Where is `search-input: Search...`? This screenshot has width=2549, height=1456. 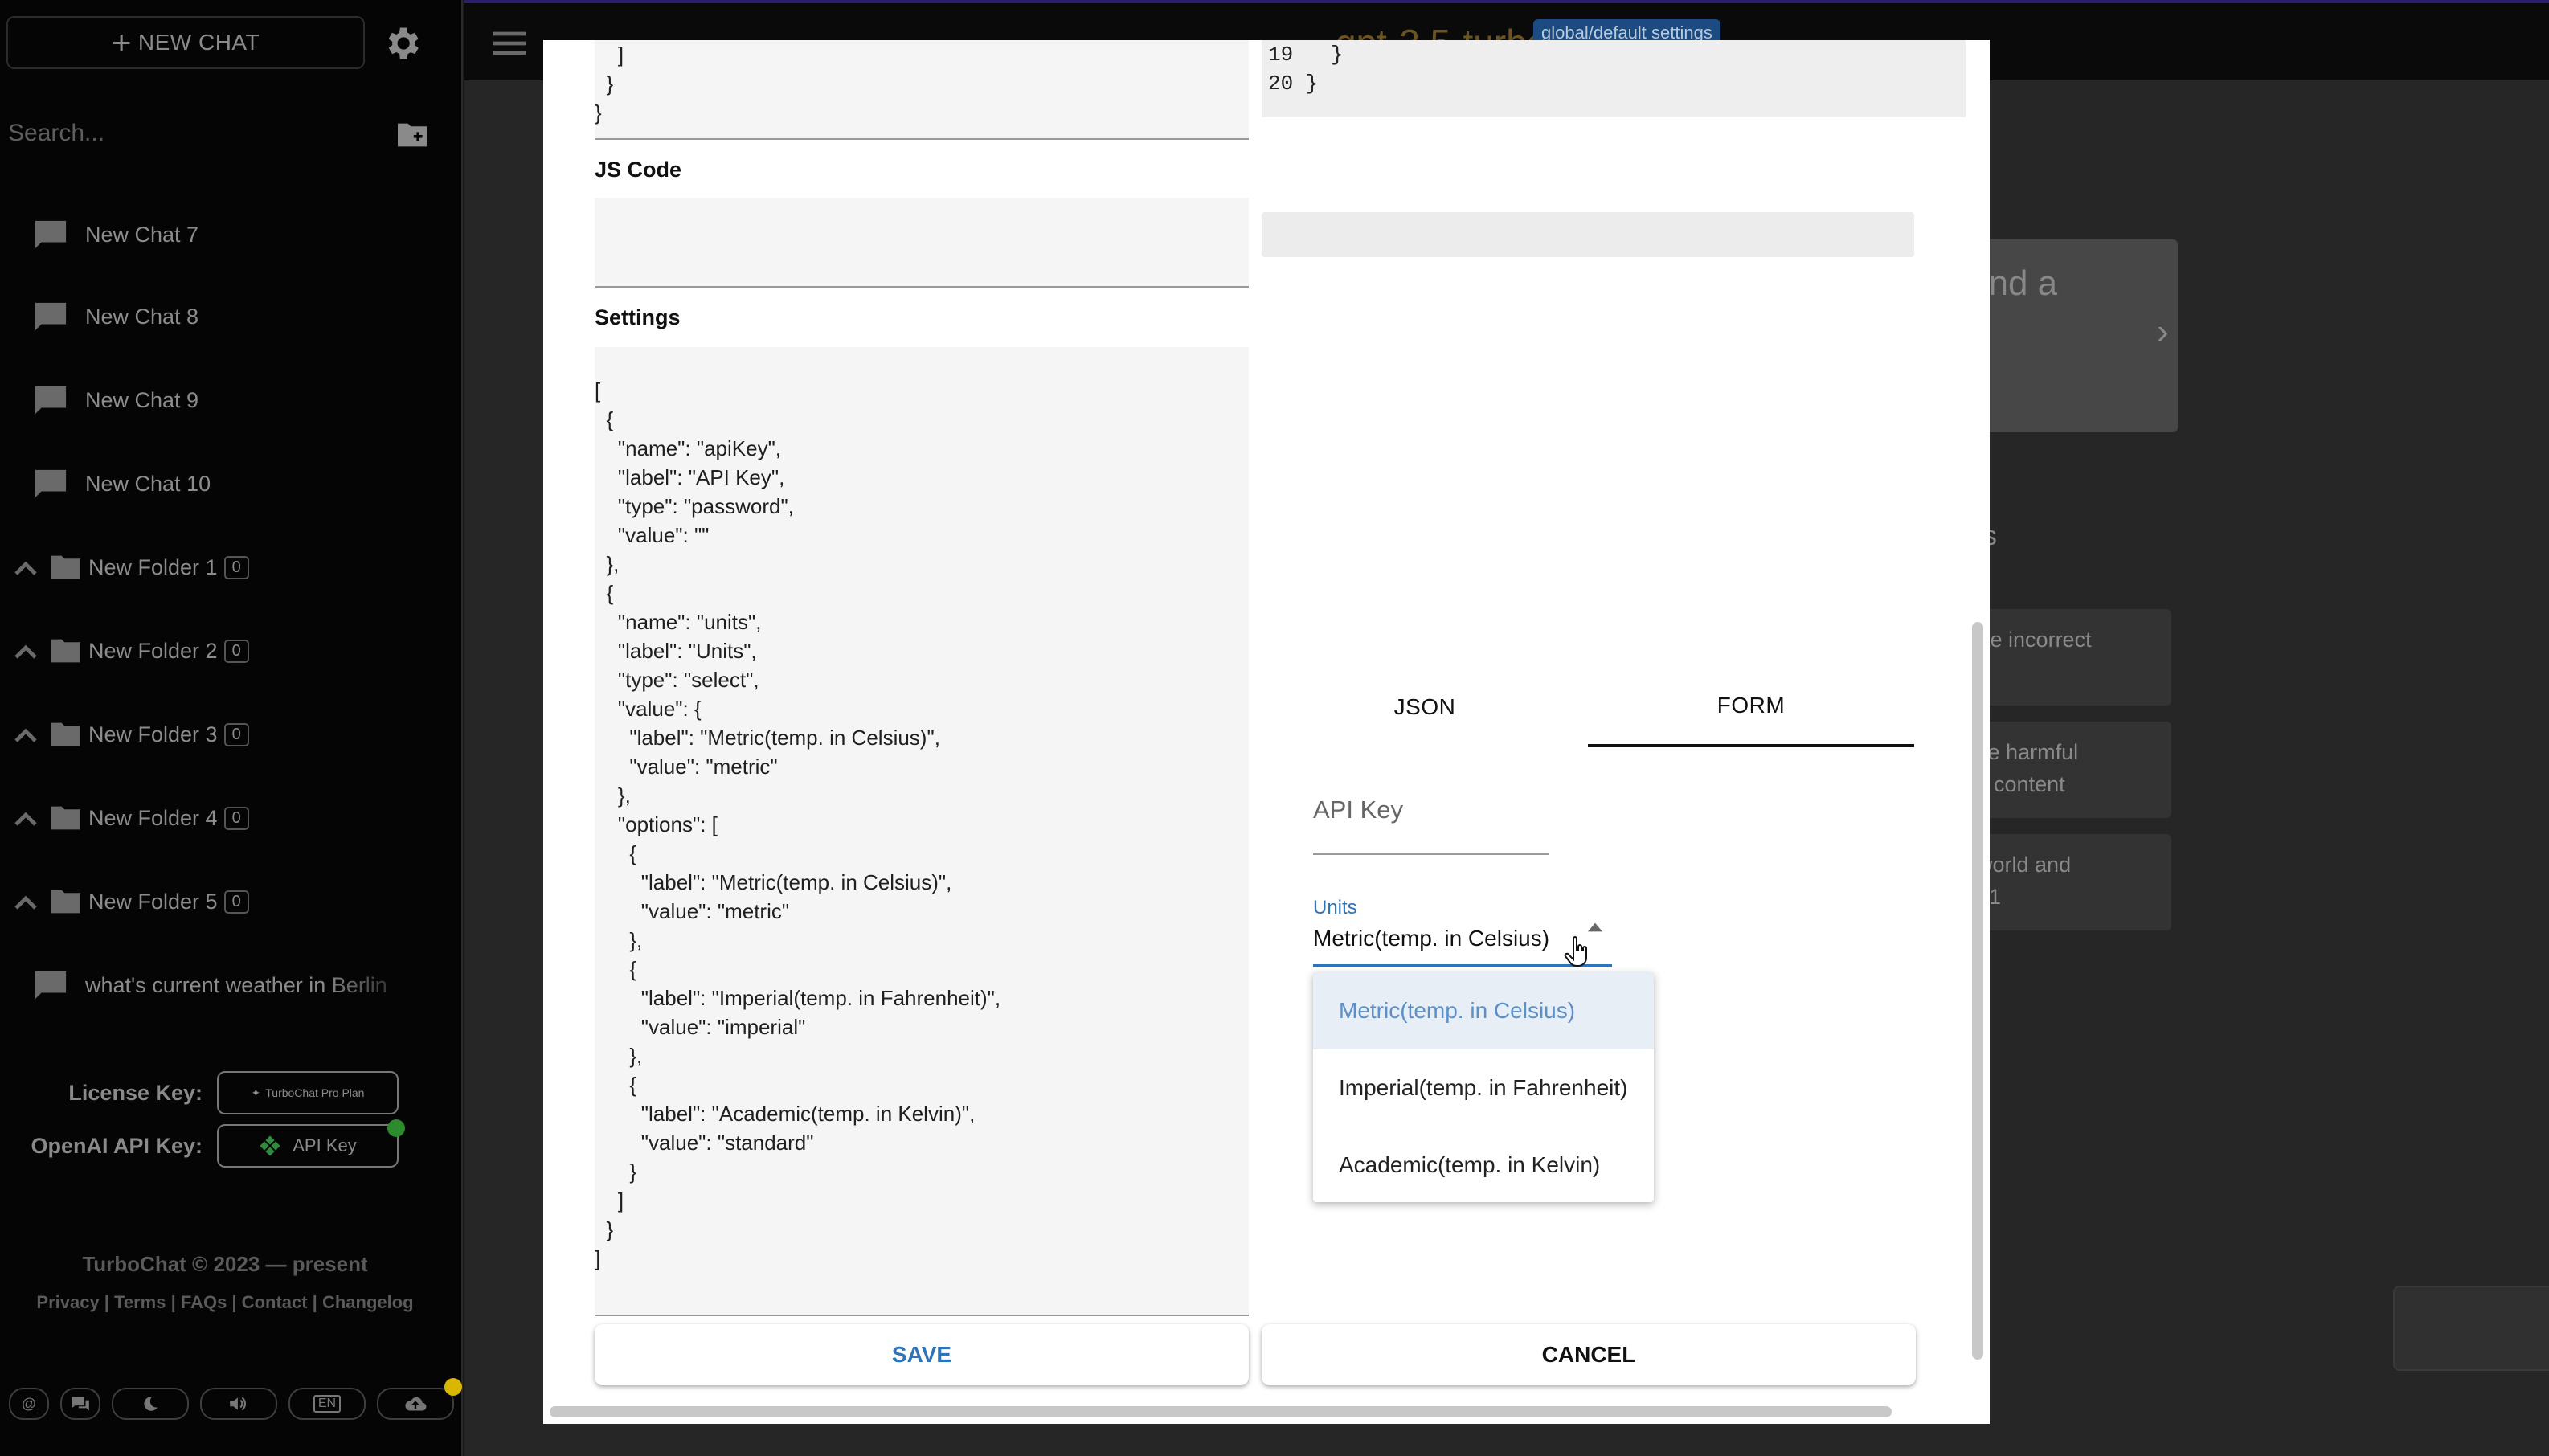 search-input: Search... is located at coordinates (225, 133).